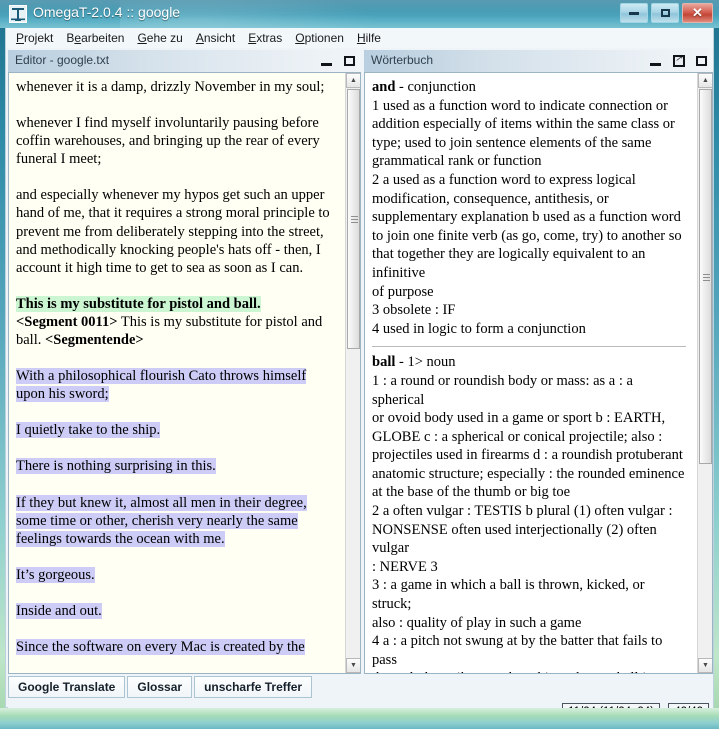 This screenshot has height=729, width=719. I want to click on bottom-frame-gloss, so click(359, 712).